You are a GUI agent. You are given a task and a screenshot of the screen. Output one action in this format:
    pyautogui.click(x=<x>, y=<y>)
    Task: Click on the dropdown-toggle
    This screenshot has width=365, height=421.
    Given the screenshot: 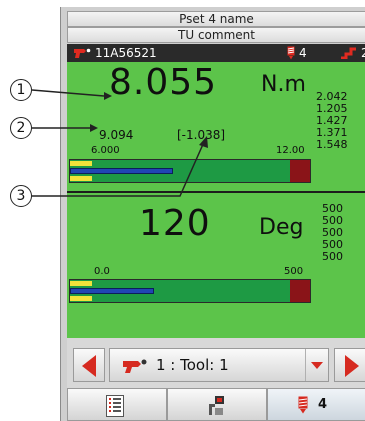 What is the action you would take?
    pyautogui.click(x=316, y=365)
    